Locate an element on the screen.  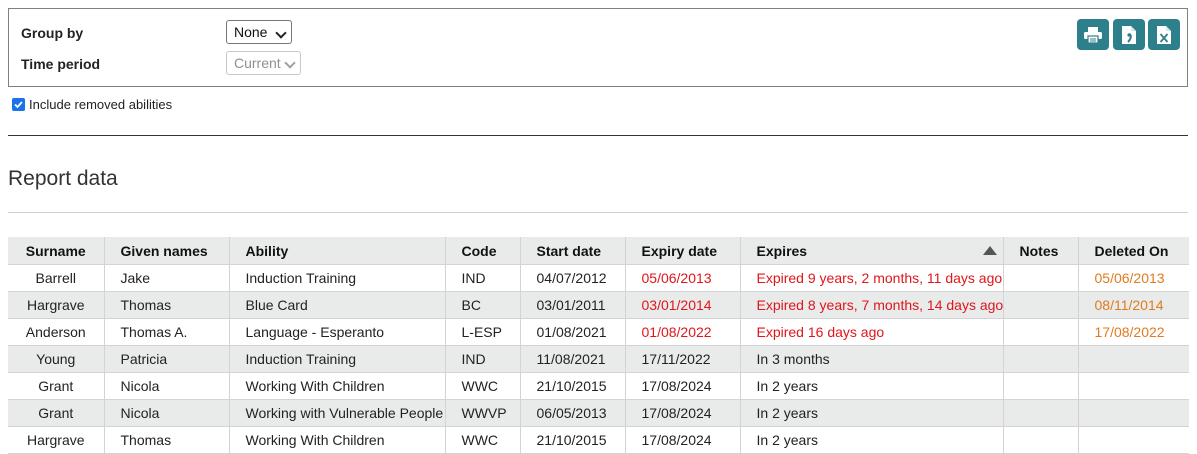
cell-expires: Expired 9 years, 2 months, 11 days ago is located at coordinates (872, 278).